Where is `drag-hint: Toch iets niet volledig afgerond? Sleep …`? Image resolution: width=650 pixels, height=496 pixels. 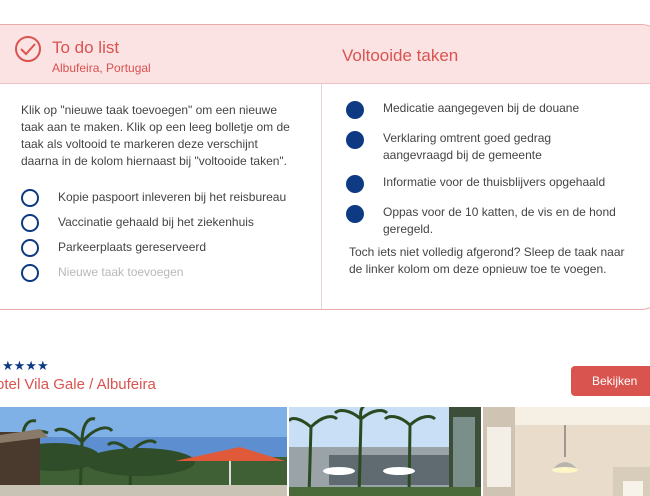 drag-hint: Toch iets niet volledig afgerond? Sleep … is located at coordinates (487, 260).